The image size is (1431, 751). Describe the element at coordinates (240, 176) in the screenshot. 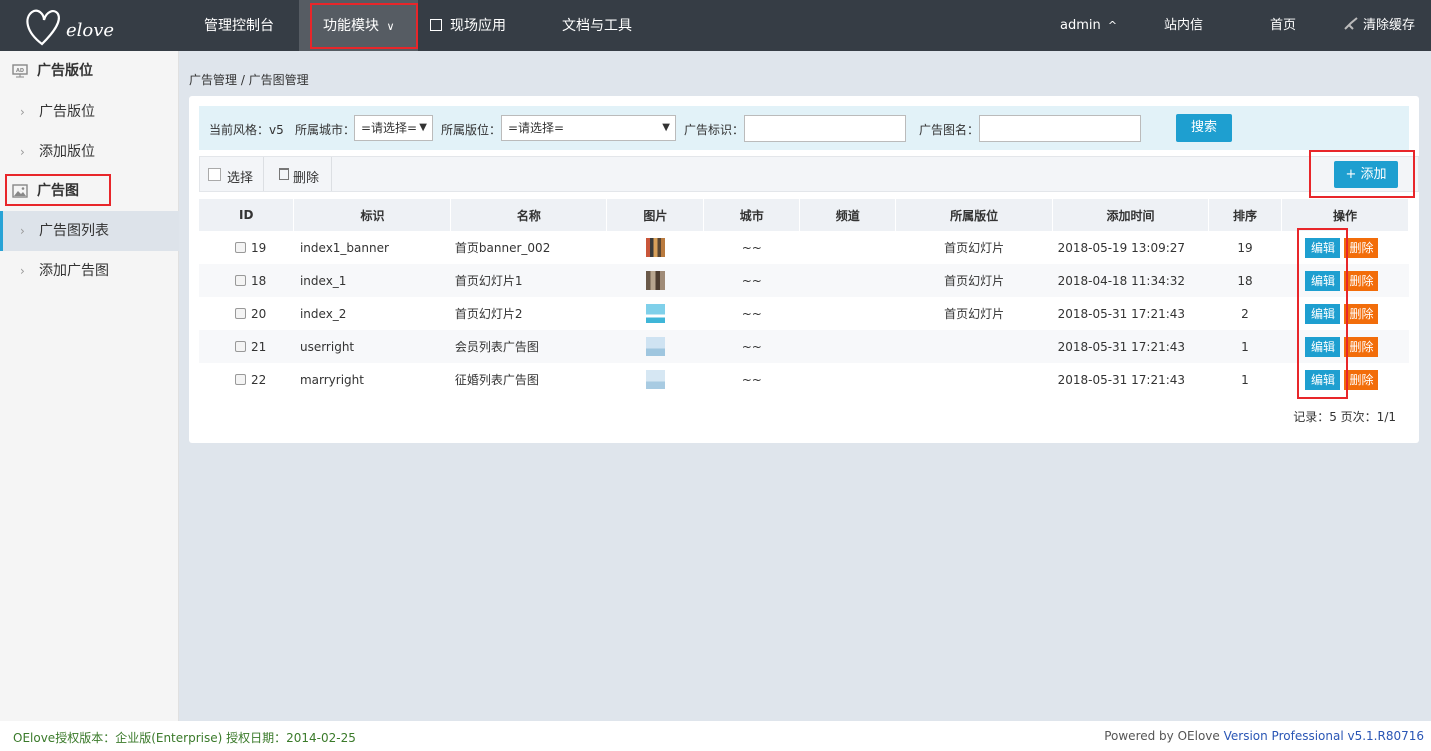

I see `select-label: 选择` at that location.